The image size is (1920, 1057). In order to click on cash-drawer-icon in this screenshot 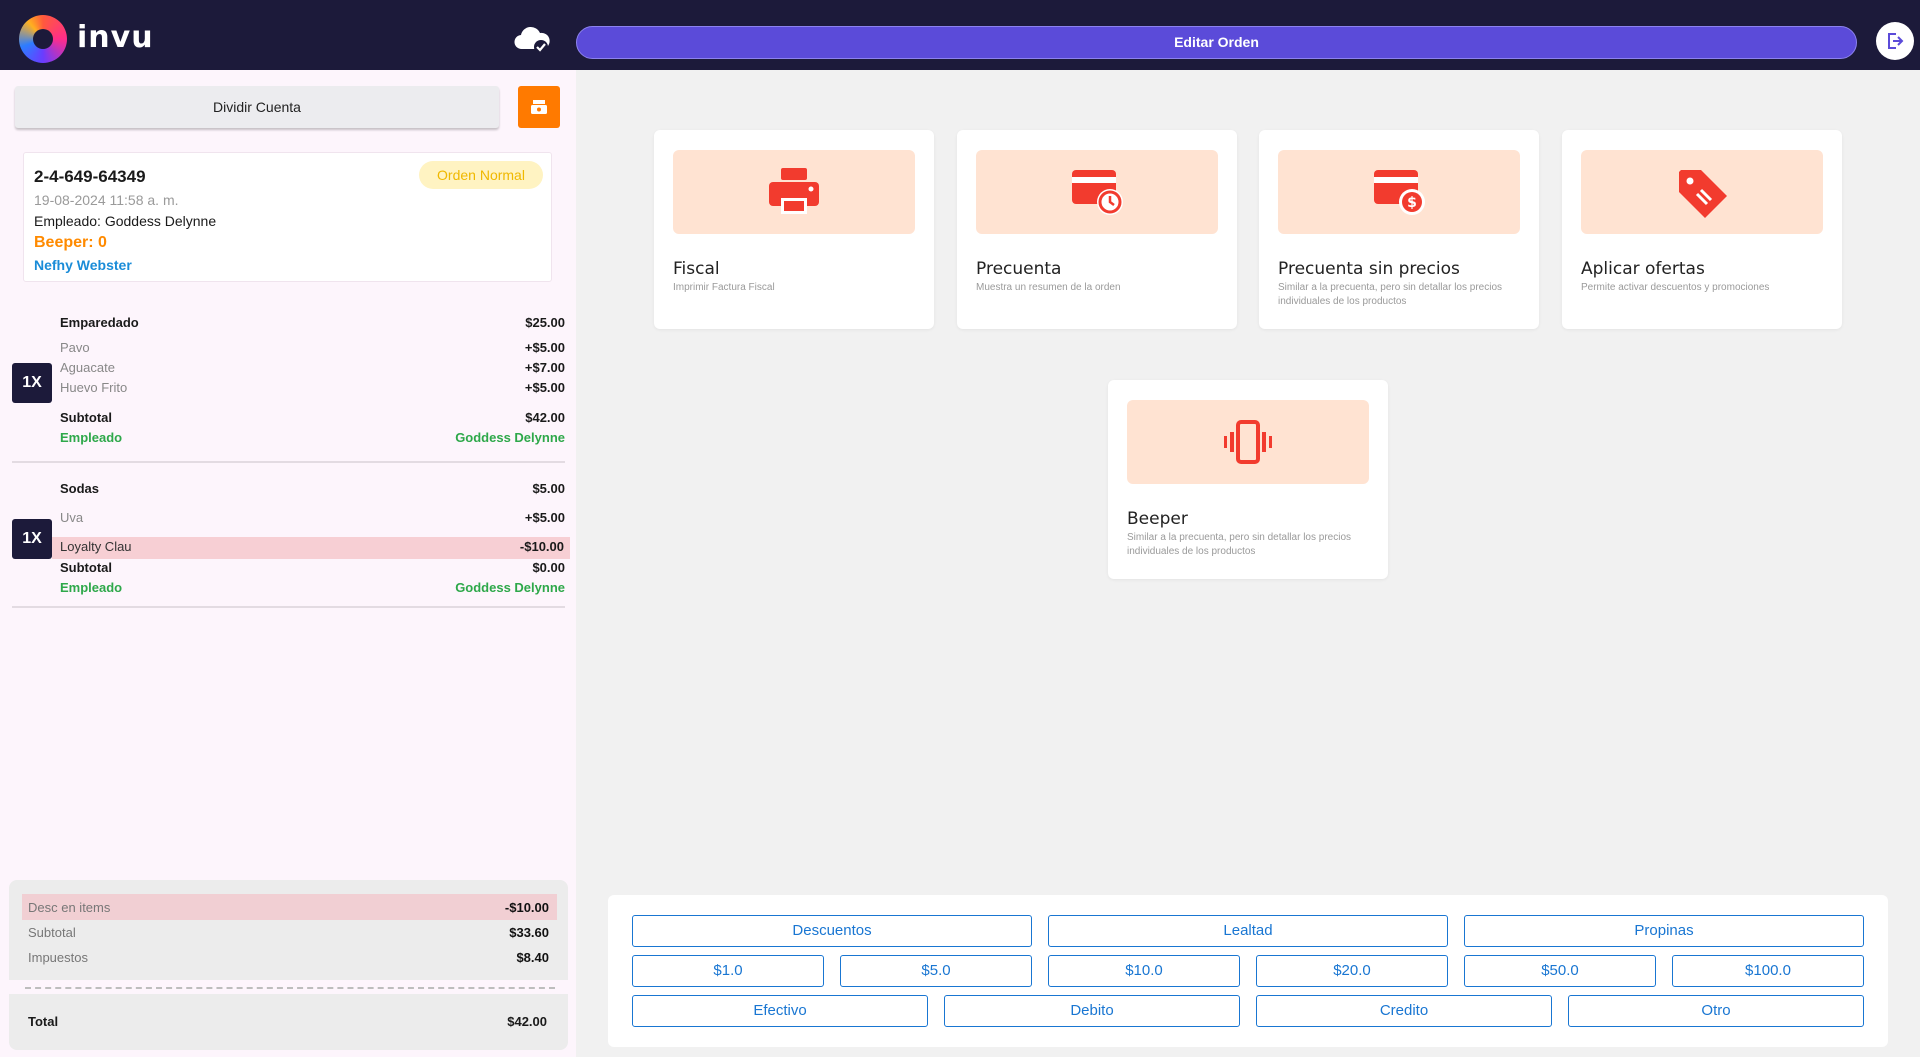, I will do `click(539, 107)`.